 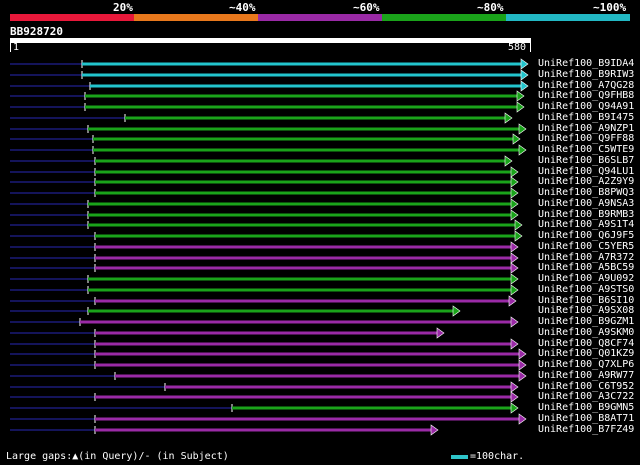 I want to click on hit-label-link: UniRef100_B9IDA4, so click(x=586, y=63).